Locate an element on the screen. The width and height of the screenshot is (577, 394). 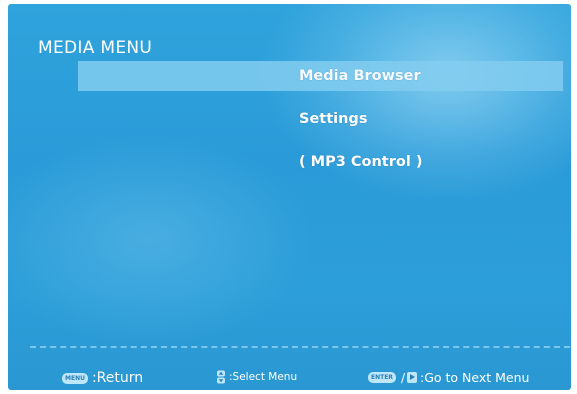
hint-return: MENU :Return is located at coordinates (102, 378).